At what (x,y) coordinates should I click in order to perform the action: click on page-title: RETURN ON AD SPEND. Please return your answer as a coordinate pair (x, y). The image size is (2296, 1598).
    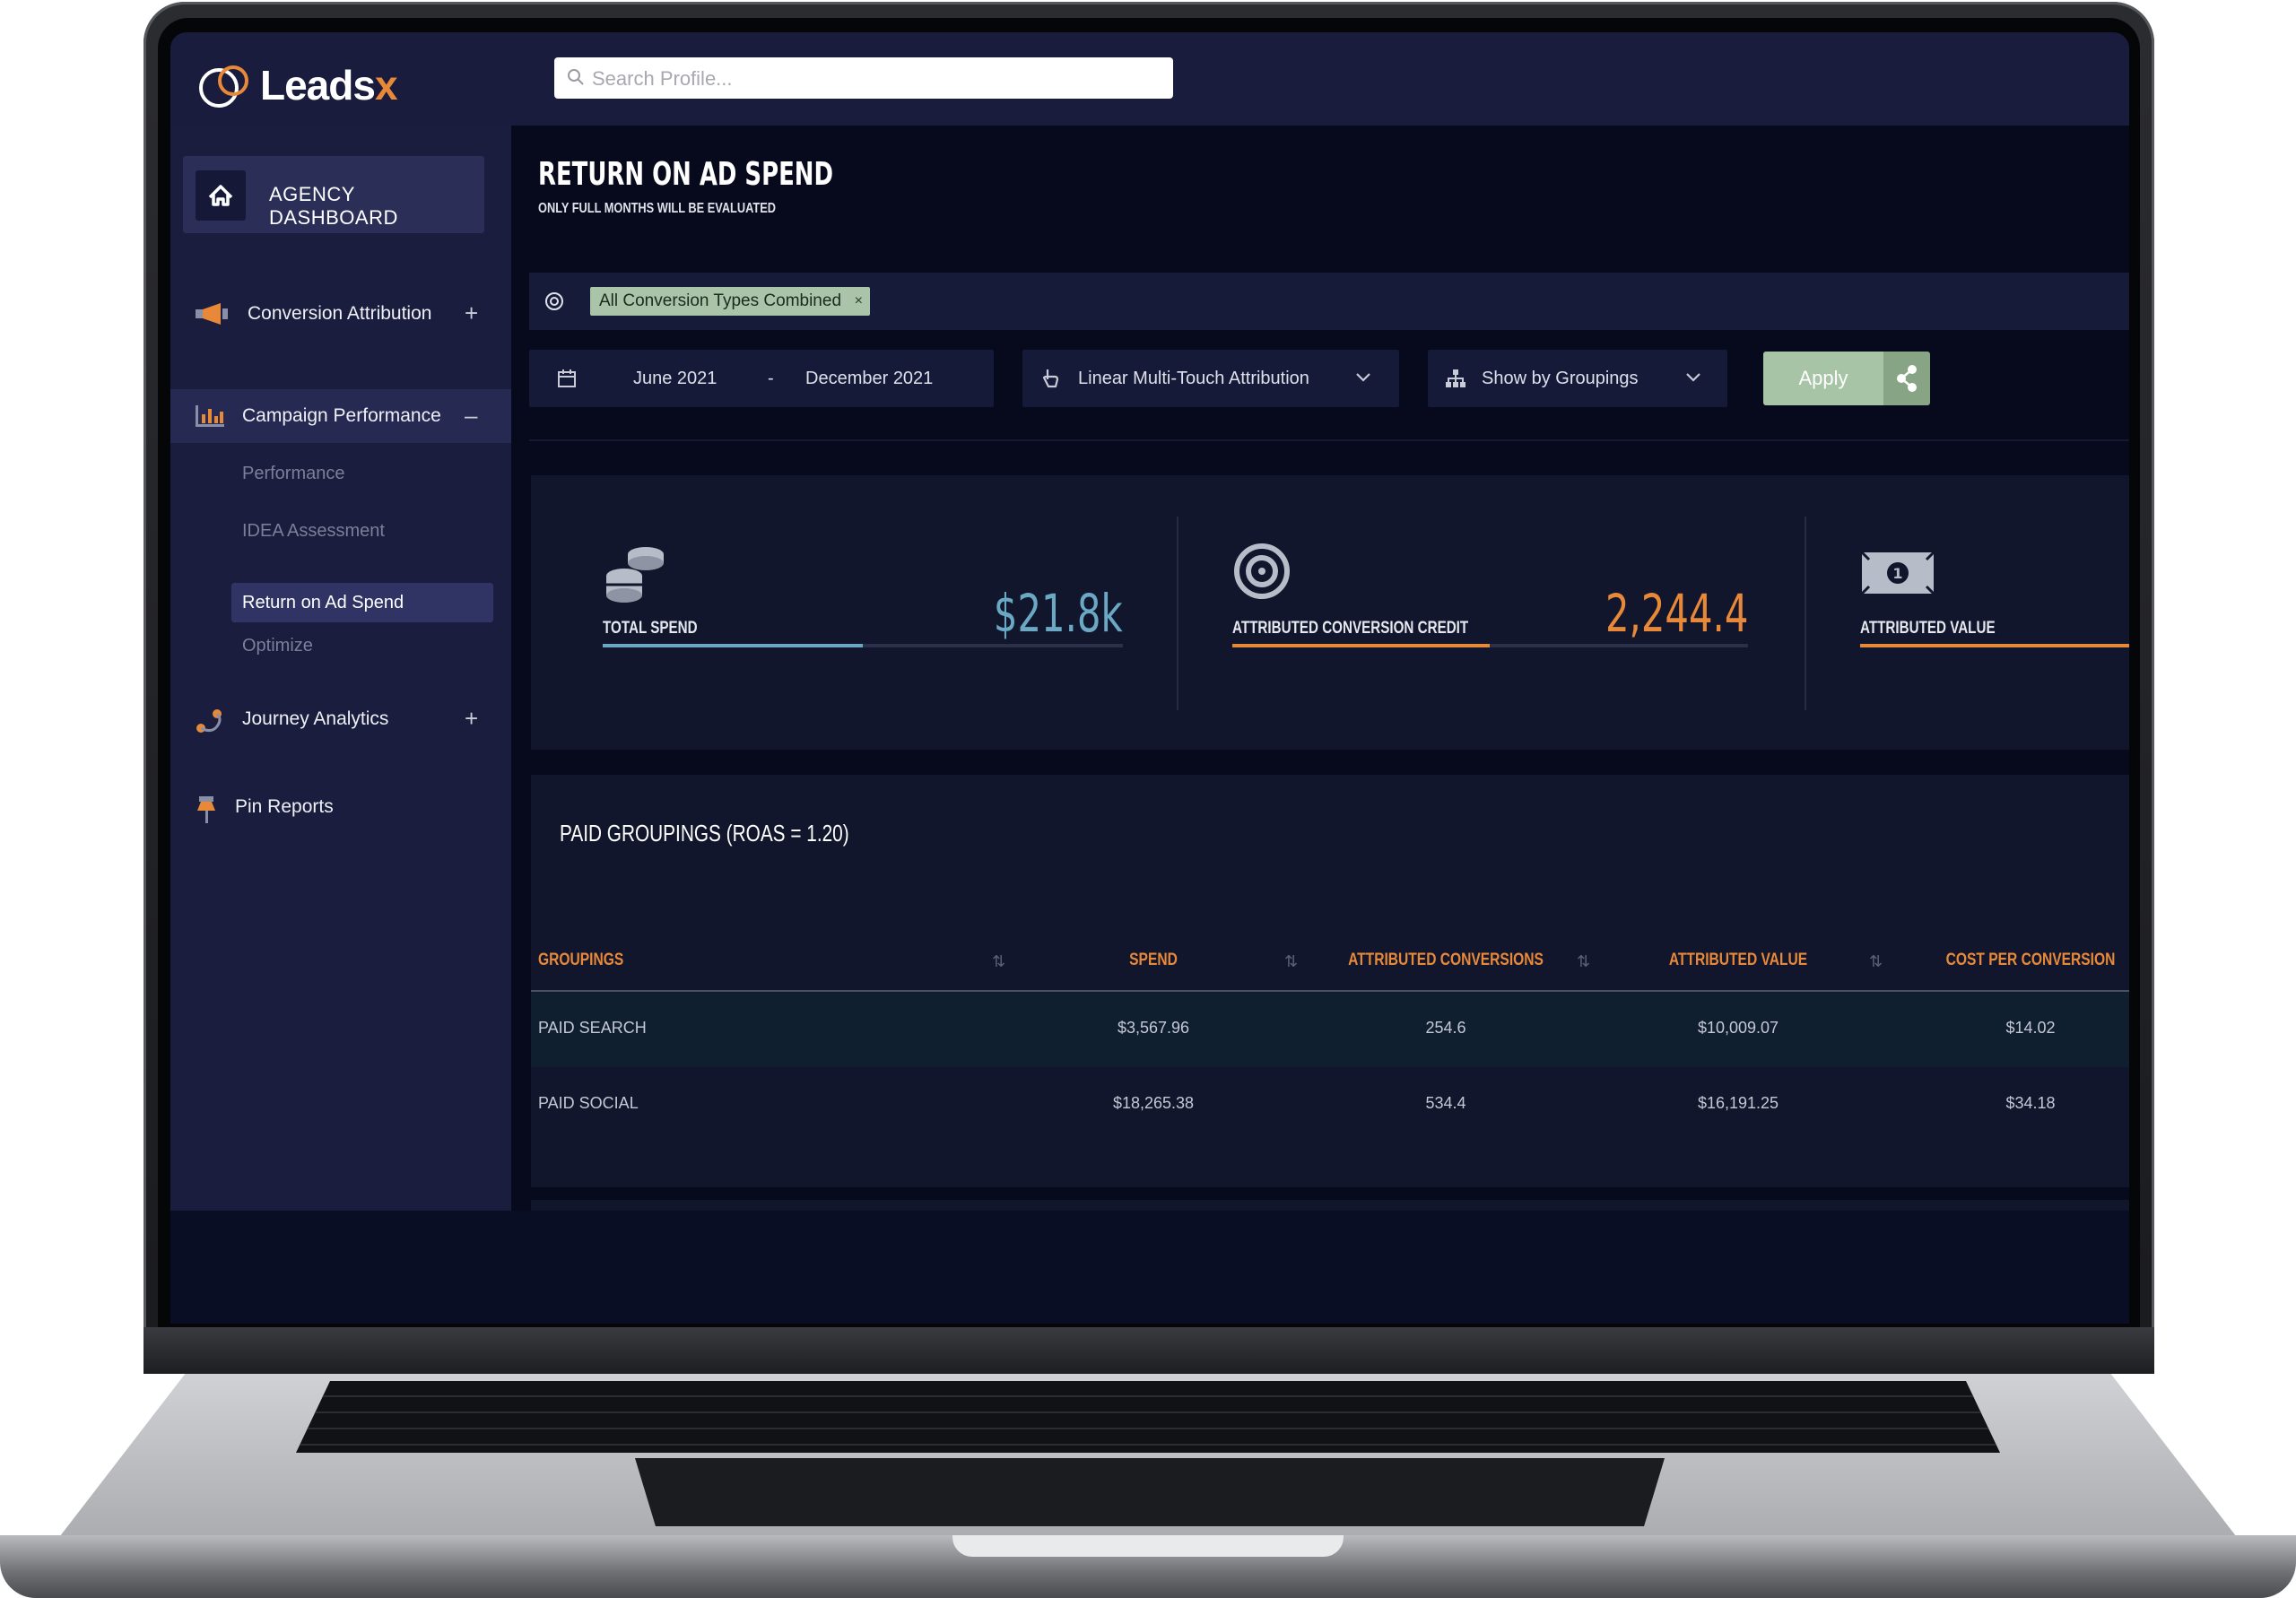
    Looking at the image, I should click on (686, 174).